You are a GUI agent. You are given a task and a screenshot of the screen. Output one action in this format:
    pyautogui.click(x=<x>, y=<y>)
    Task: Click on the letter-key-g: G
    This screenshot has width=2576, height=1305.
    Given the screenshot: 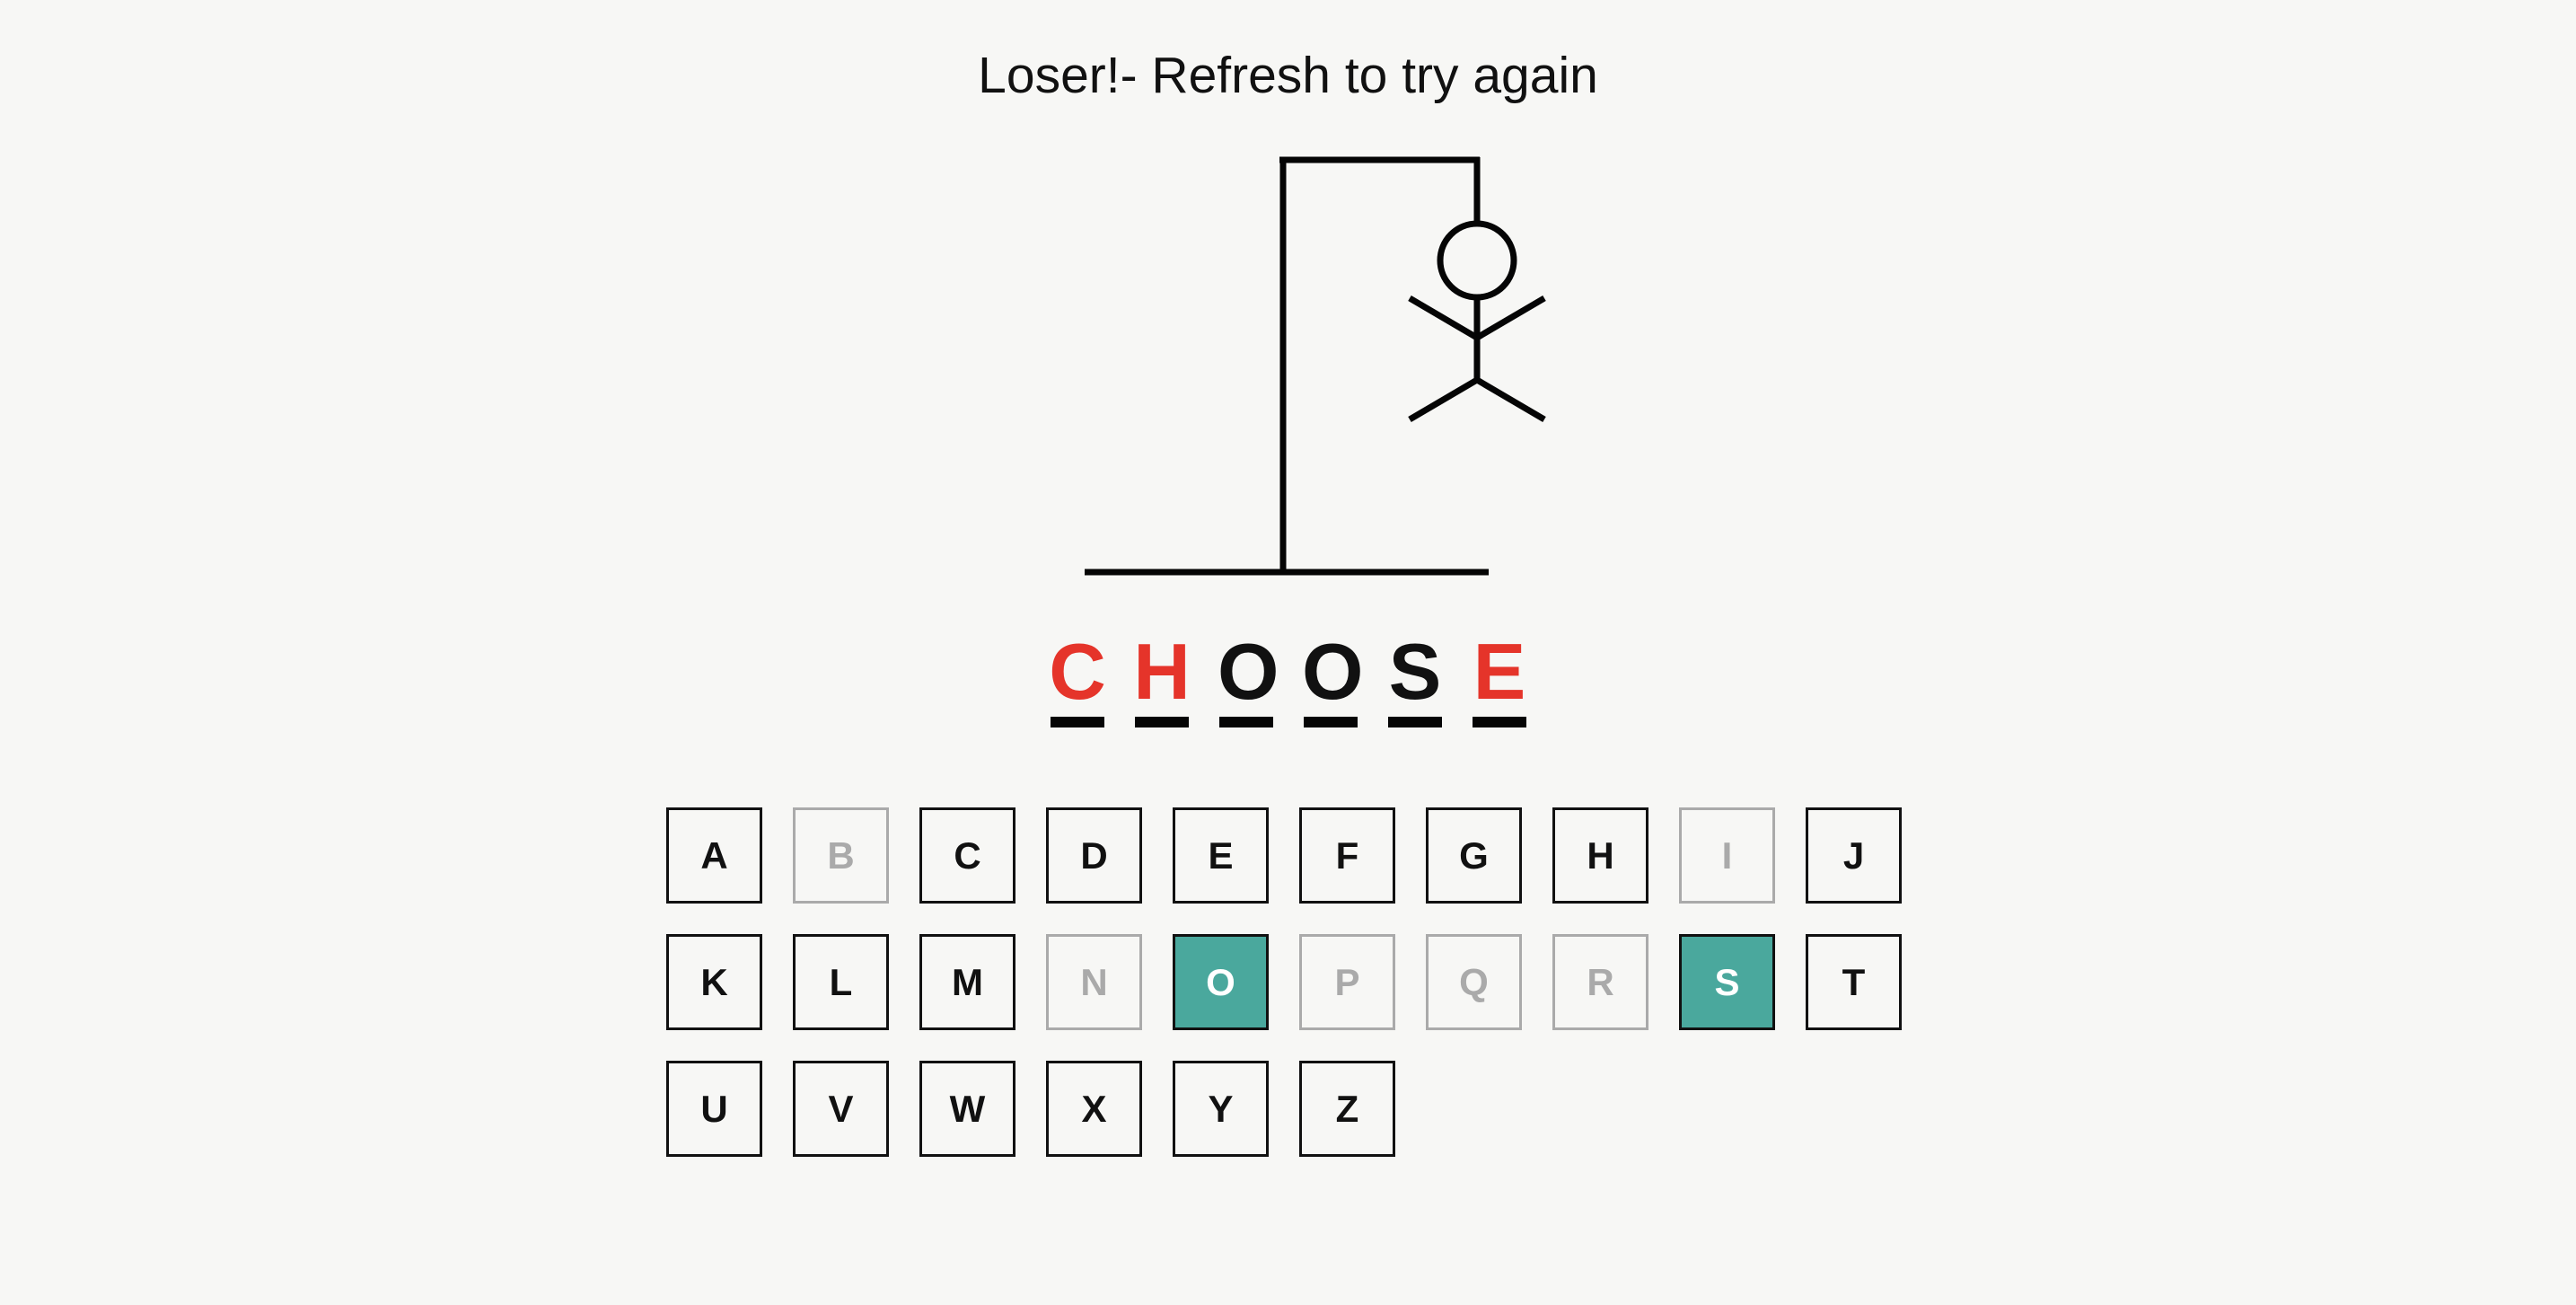 What is the action you would take?
    pyautogui.click(x=1474, y=855)
    